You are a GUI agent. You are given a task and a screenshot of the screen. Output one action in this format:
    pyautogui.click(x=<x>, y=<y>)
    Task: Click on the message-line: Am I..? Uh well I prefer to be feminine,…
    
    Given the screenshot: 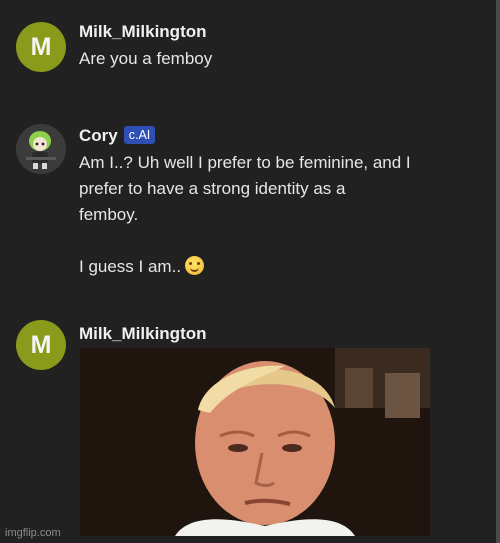 What is the action you would take?
    pyautogui.click(x=245, y=162)
    